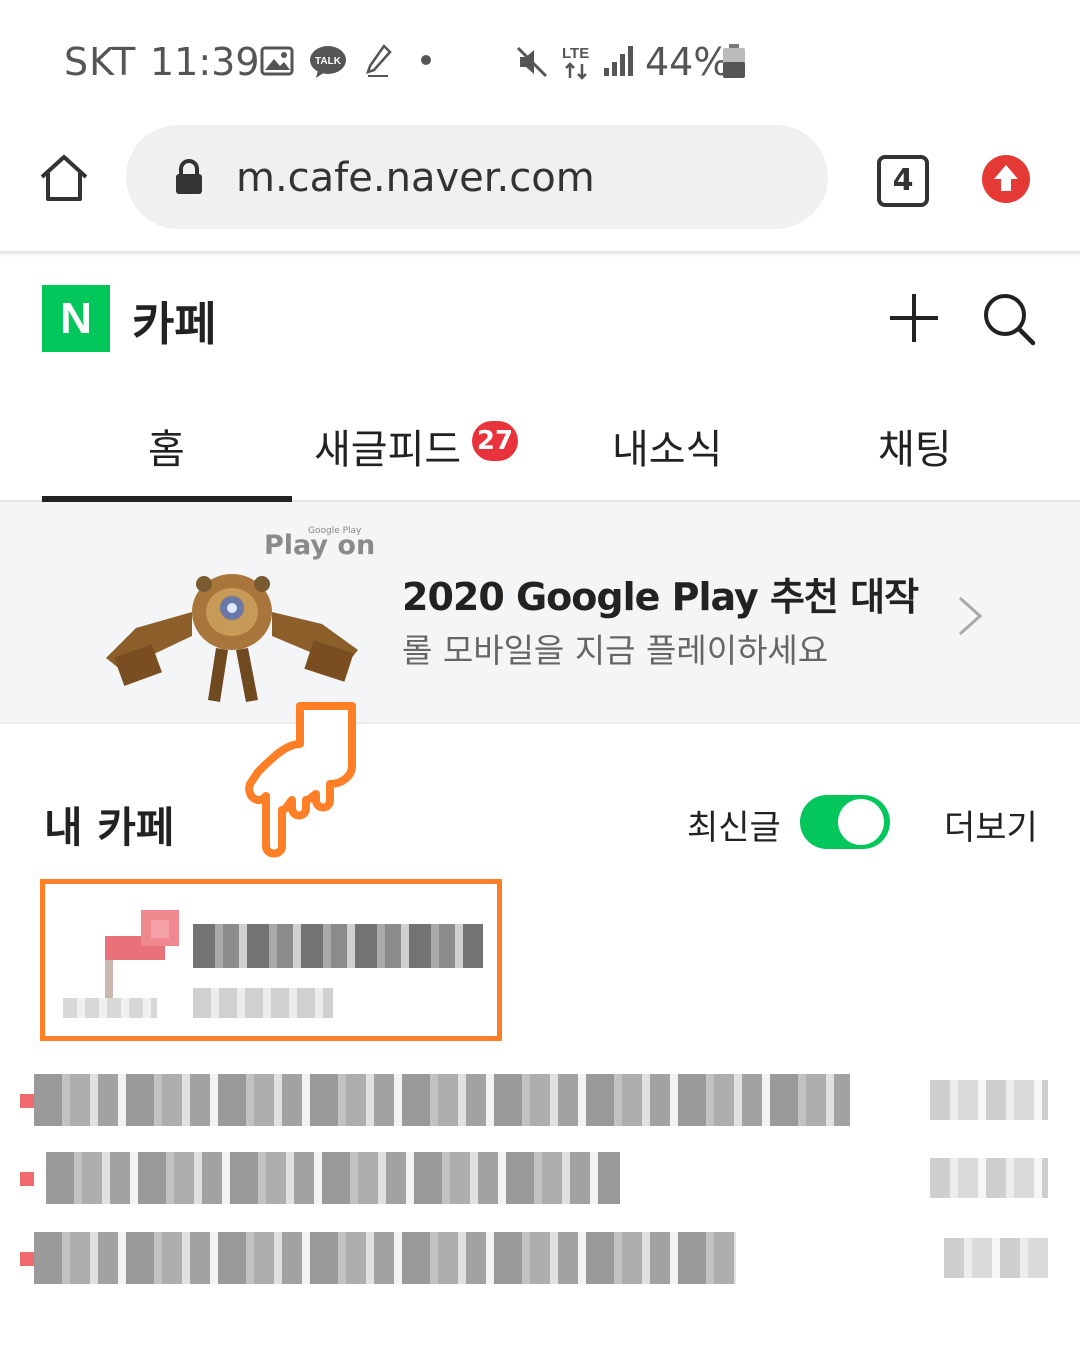 This screenshot has height=1364, width=1080. Describe the element at coordinates (970, 616) in the screenshot. I see `chevron-right-icon` at that location.